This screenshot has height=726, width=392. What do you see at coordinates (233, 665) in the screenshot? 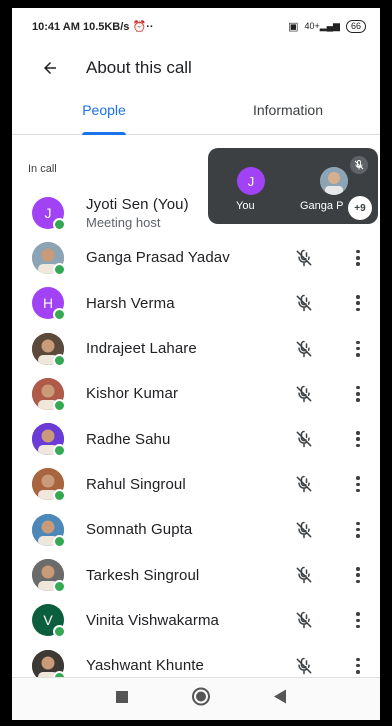
I see `participant-info: Yashwant Khunte` at bounding box center [233, 665].